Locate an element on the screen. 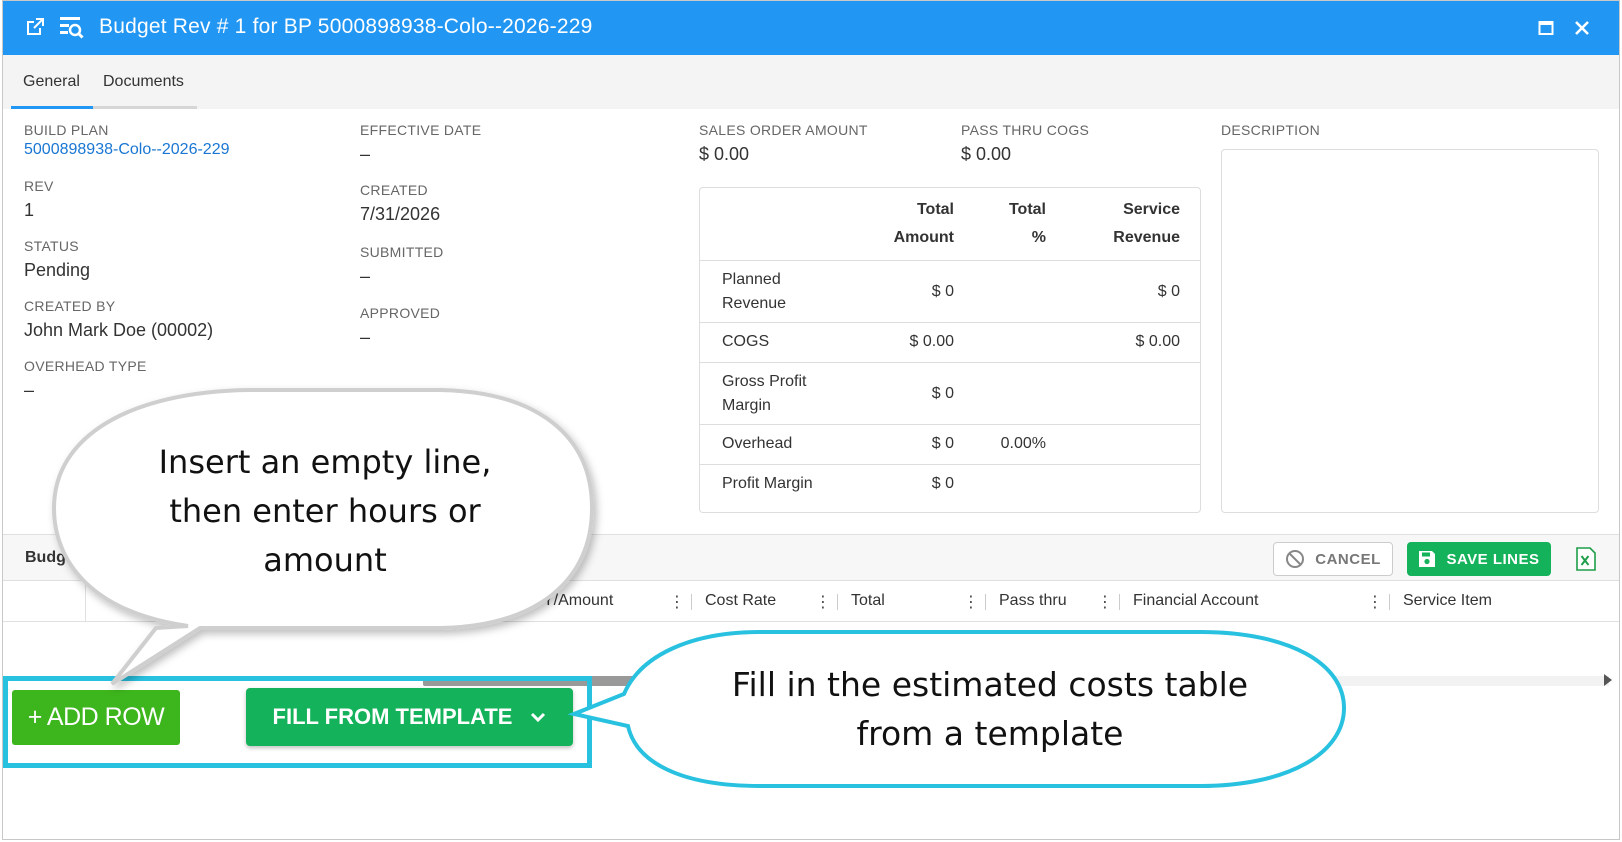  cogs-service: $ 0.00 is located at coordinates (1157, 341).